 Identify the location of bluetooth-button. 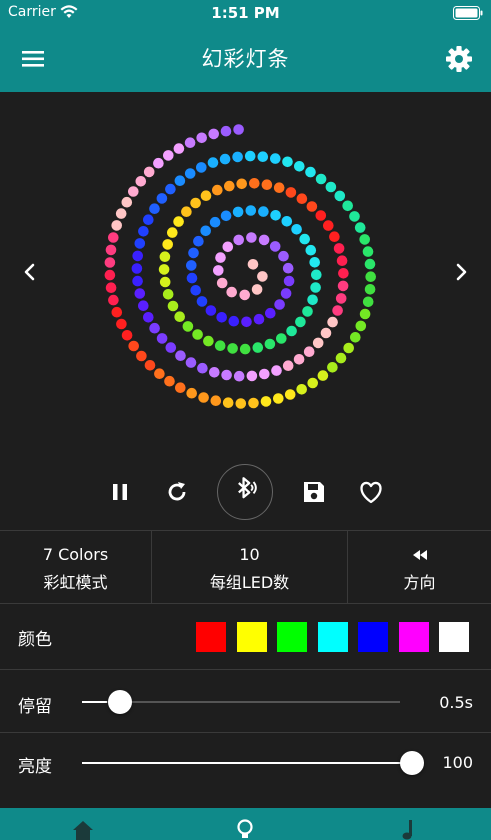
(245, 492).